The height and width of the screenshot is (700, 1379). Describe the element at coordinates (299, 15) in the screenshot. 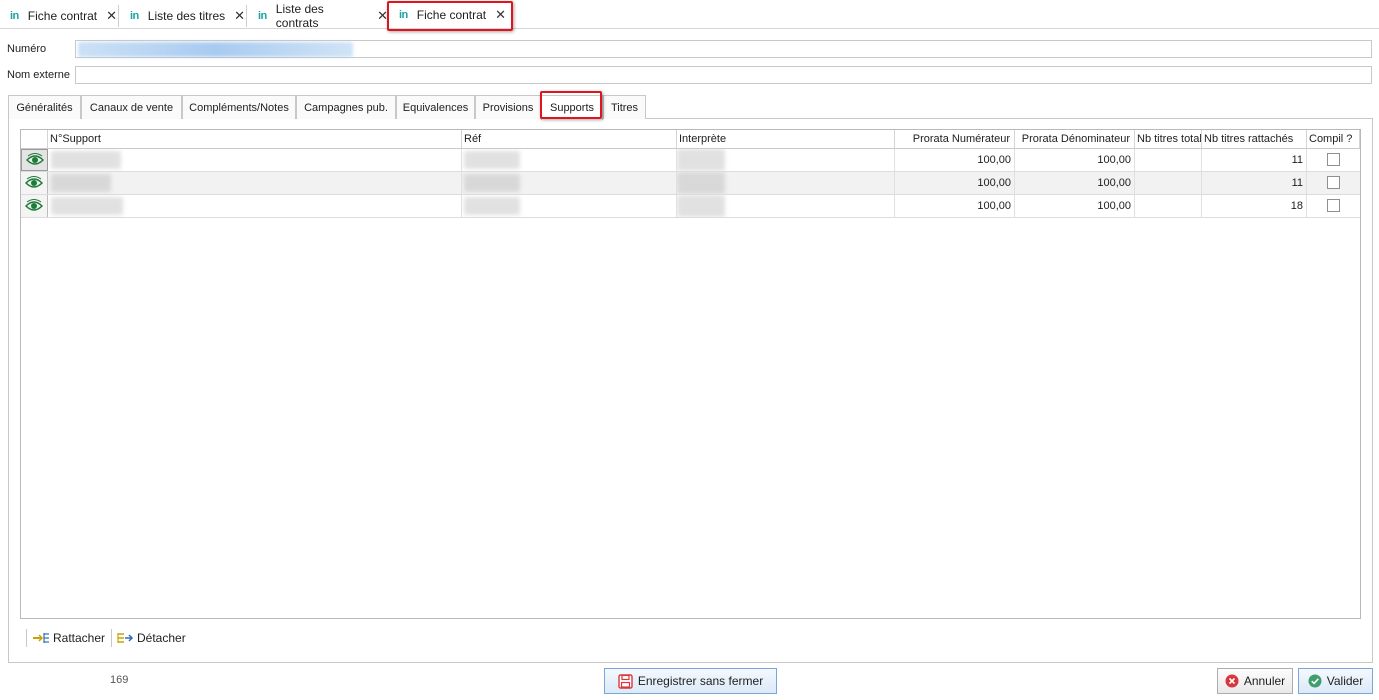

I see `doc-tab-label: Liste des contrats` at that location.